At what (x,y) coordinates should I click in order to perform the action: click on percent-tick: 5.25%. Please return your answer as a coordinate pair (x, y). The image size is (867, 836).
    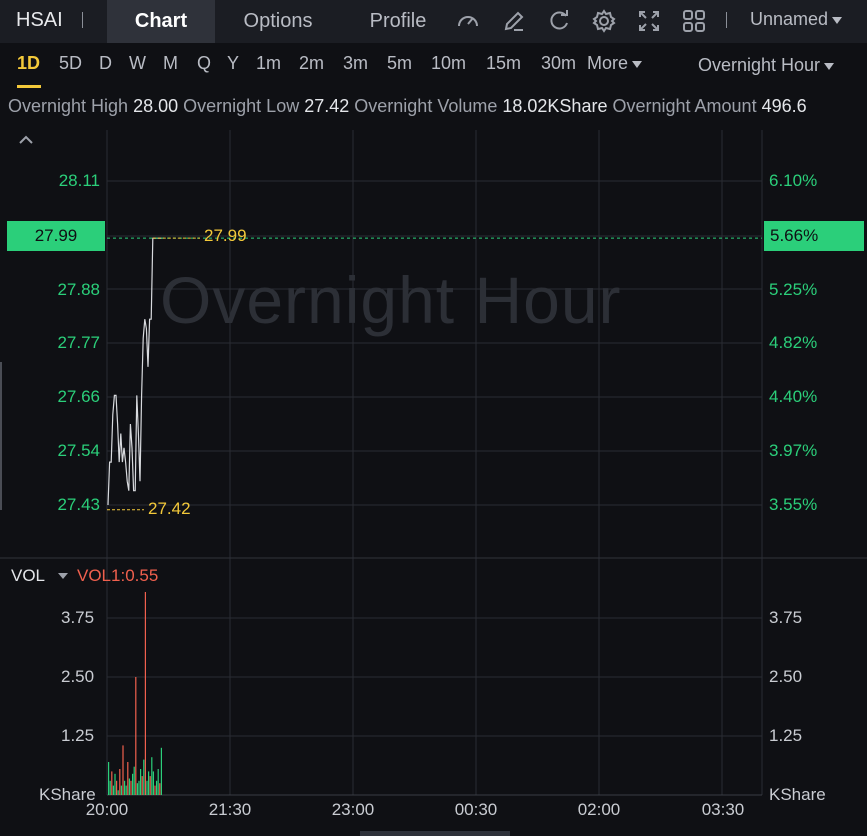
    Looking at the image, I should click on (793, 289).